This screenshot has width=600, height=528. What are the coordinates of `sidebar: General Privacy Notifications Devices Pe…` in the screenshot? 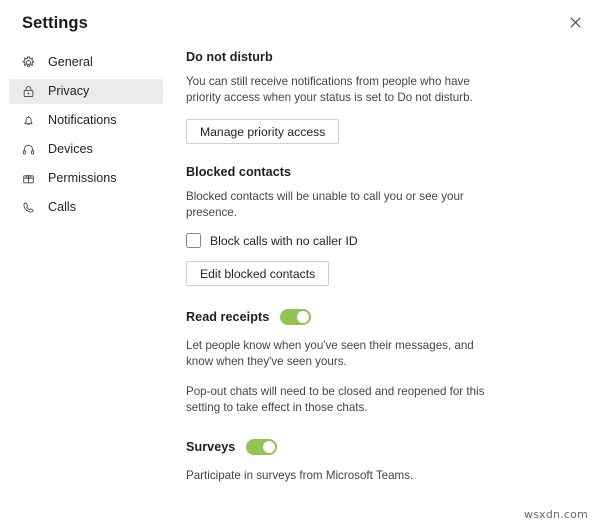 It's located at (87, 137).